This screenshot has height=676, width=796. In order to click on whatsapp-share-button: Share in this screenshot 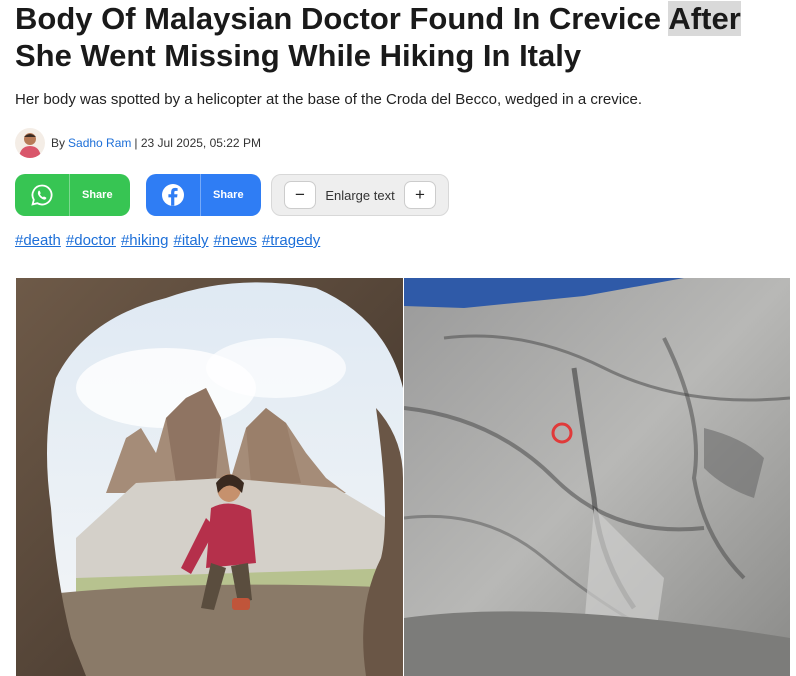, I will do `click(72, 195)`.